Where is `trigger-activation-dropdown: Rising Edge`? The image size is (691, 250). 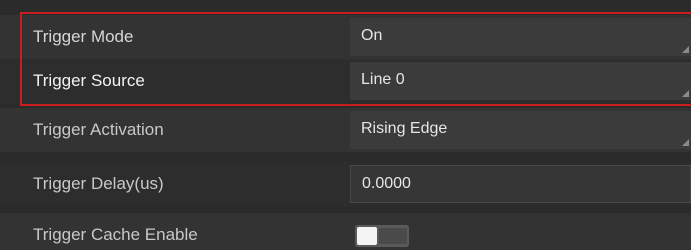 trigger-activation-dropdown: Rising Edge is located at coordinates (520, 130).